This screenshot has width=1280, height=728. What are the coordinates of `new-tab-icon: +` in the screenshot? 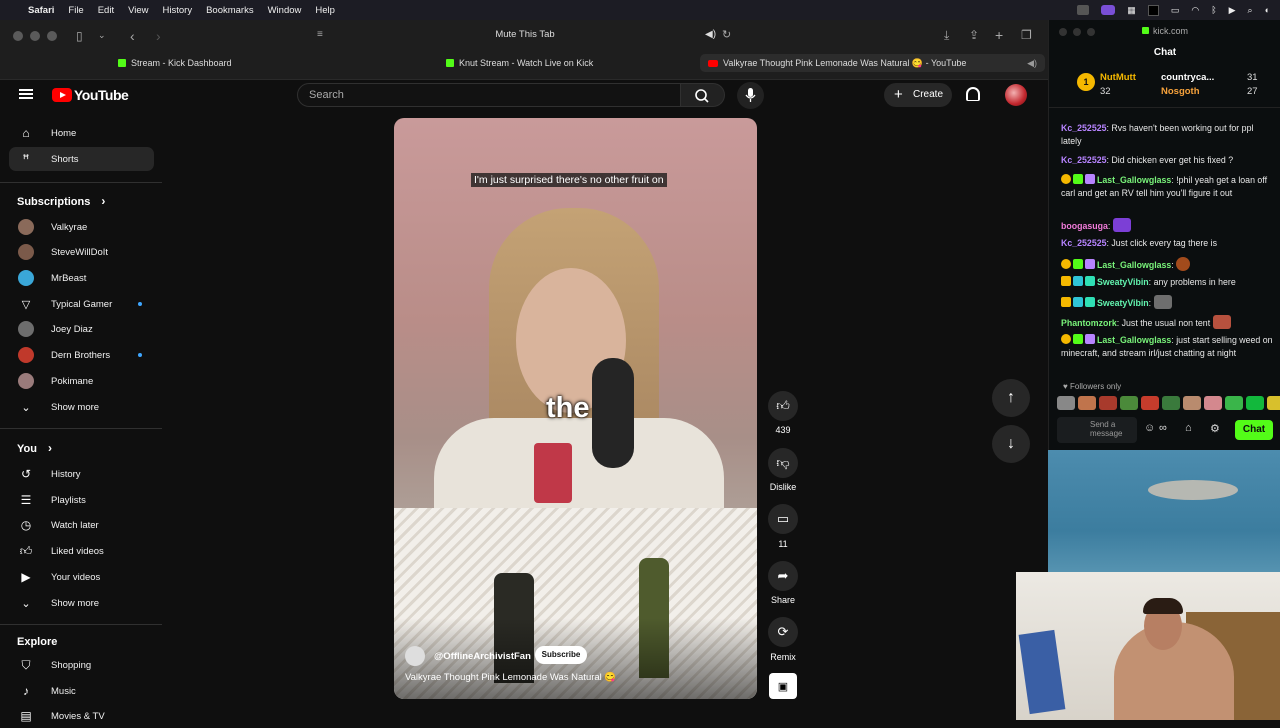 It's located at (999, 35).